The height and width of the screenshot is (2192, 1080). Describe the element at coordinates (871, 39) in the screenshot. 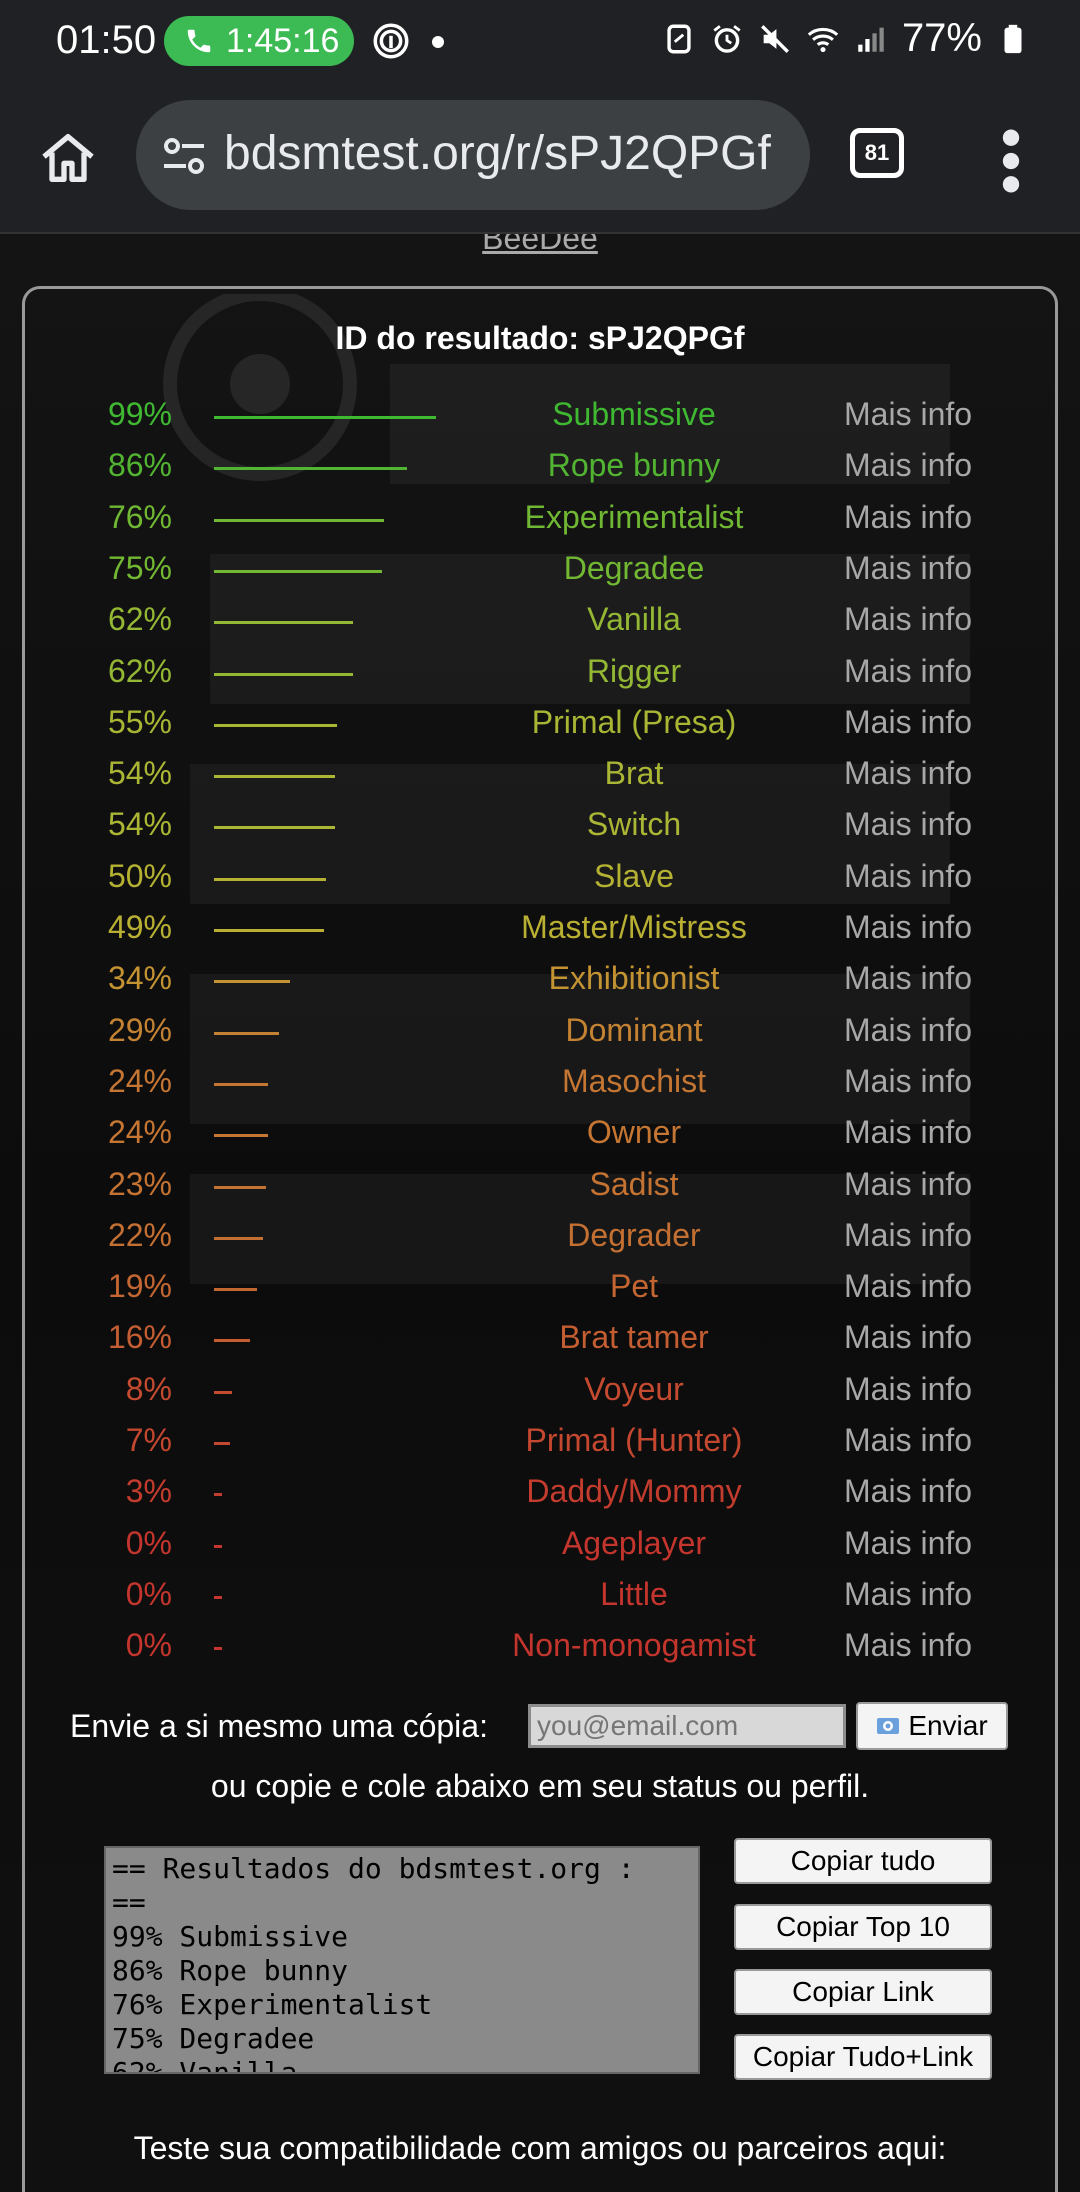

I see `signal-icon` at that location.